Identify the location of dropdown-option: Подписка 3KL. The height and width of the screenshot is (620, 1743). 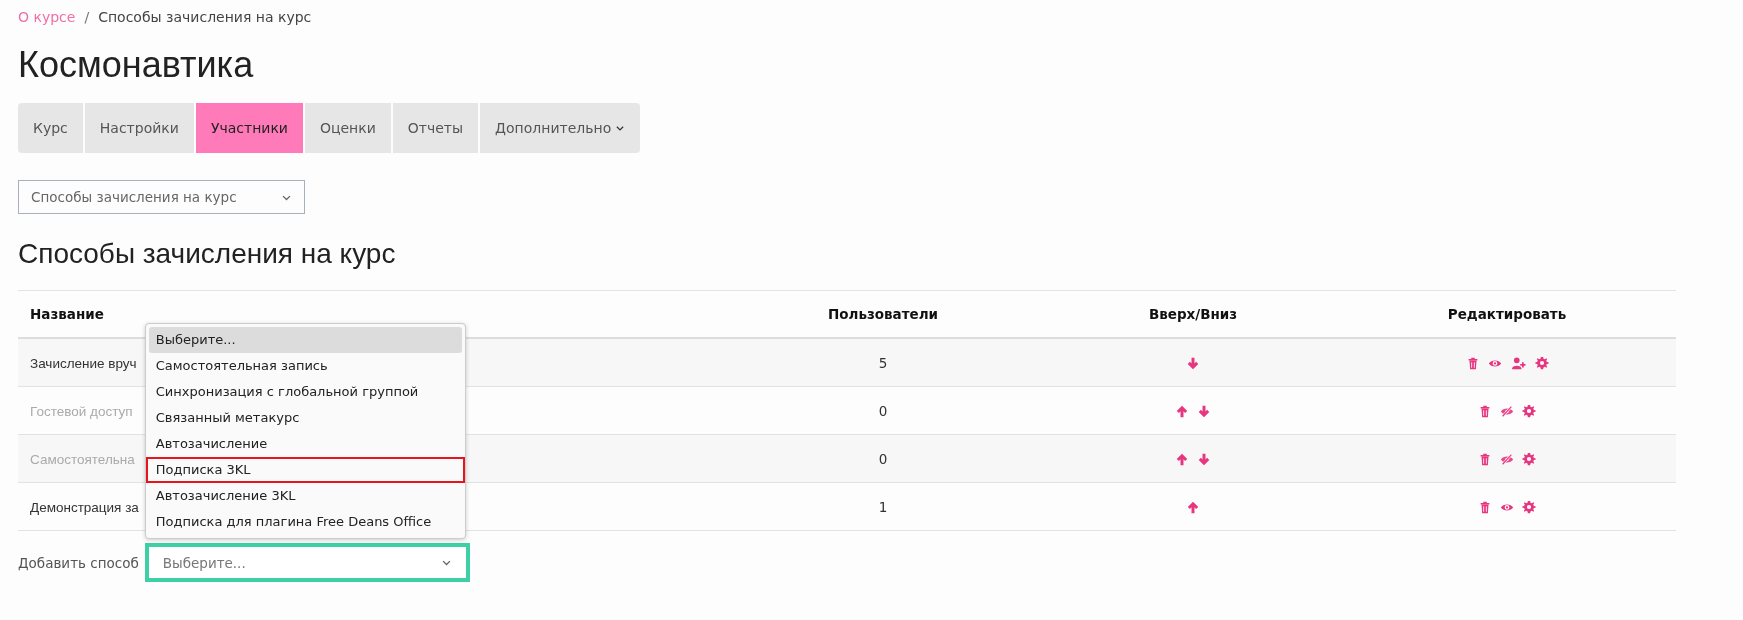
(305, 470).